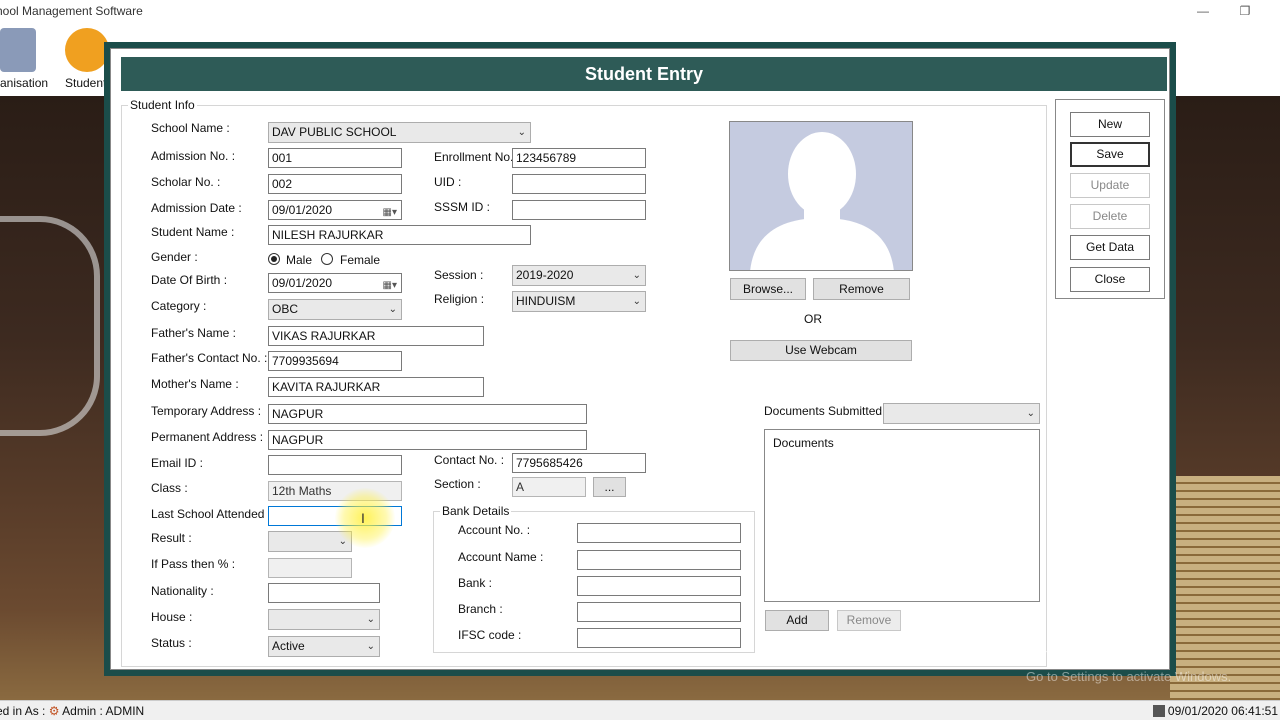 The image size is (1280, 720). I want to click on user-name: Admin, so click(79, 711).